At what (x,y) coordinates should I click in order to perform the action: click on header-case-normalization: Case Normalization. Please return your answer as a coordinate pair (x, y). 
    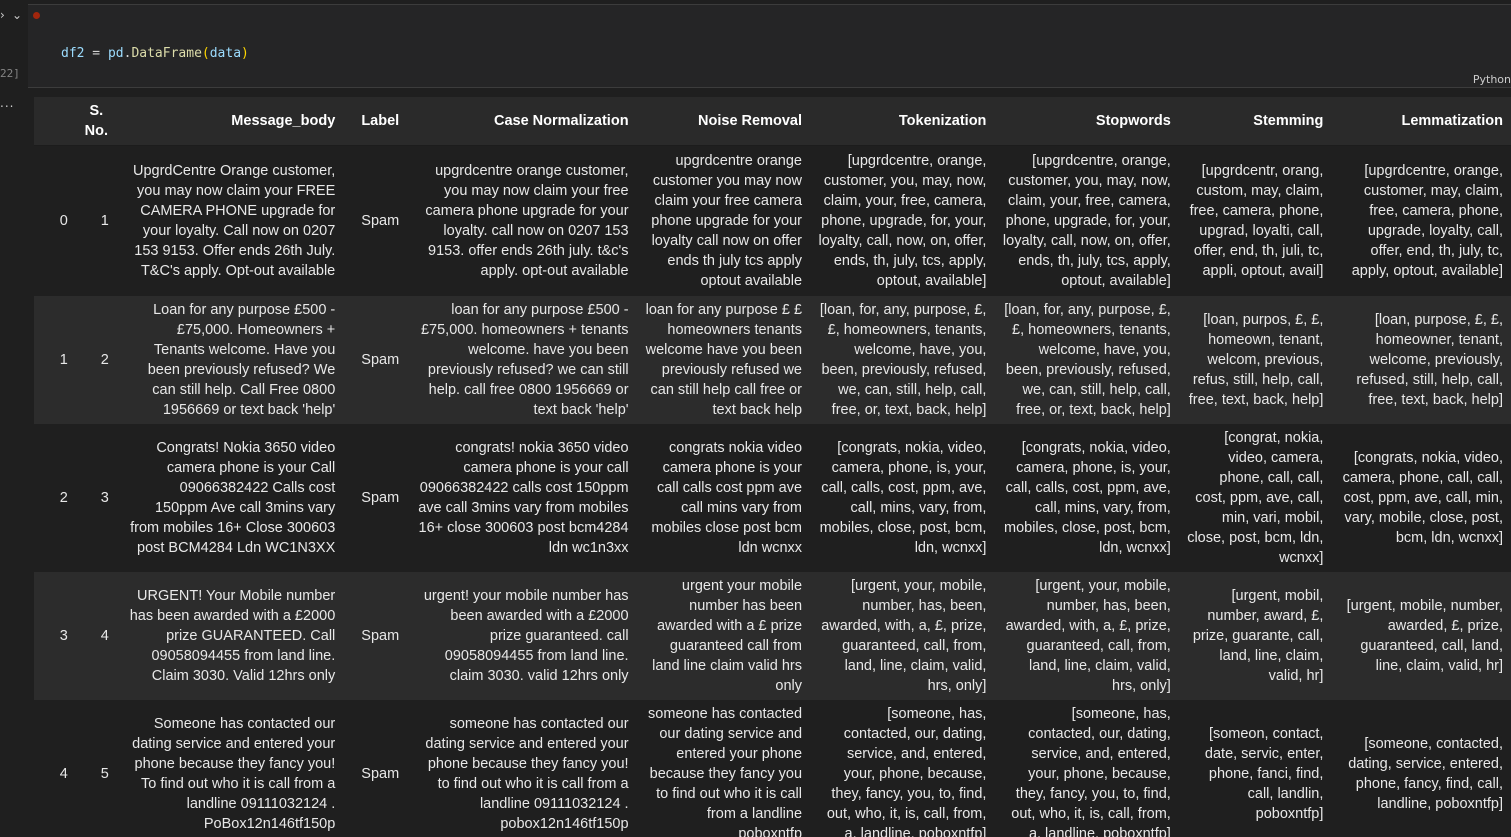
    Looking at the image, I should click on (522, 121).